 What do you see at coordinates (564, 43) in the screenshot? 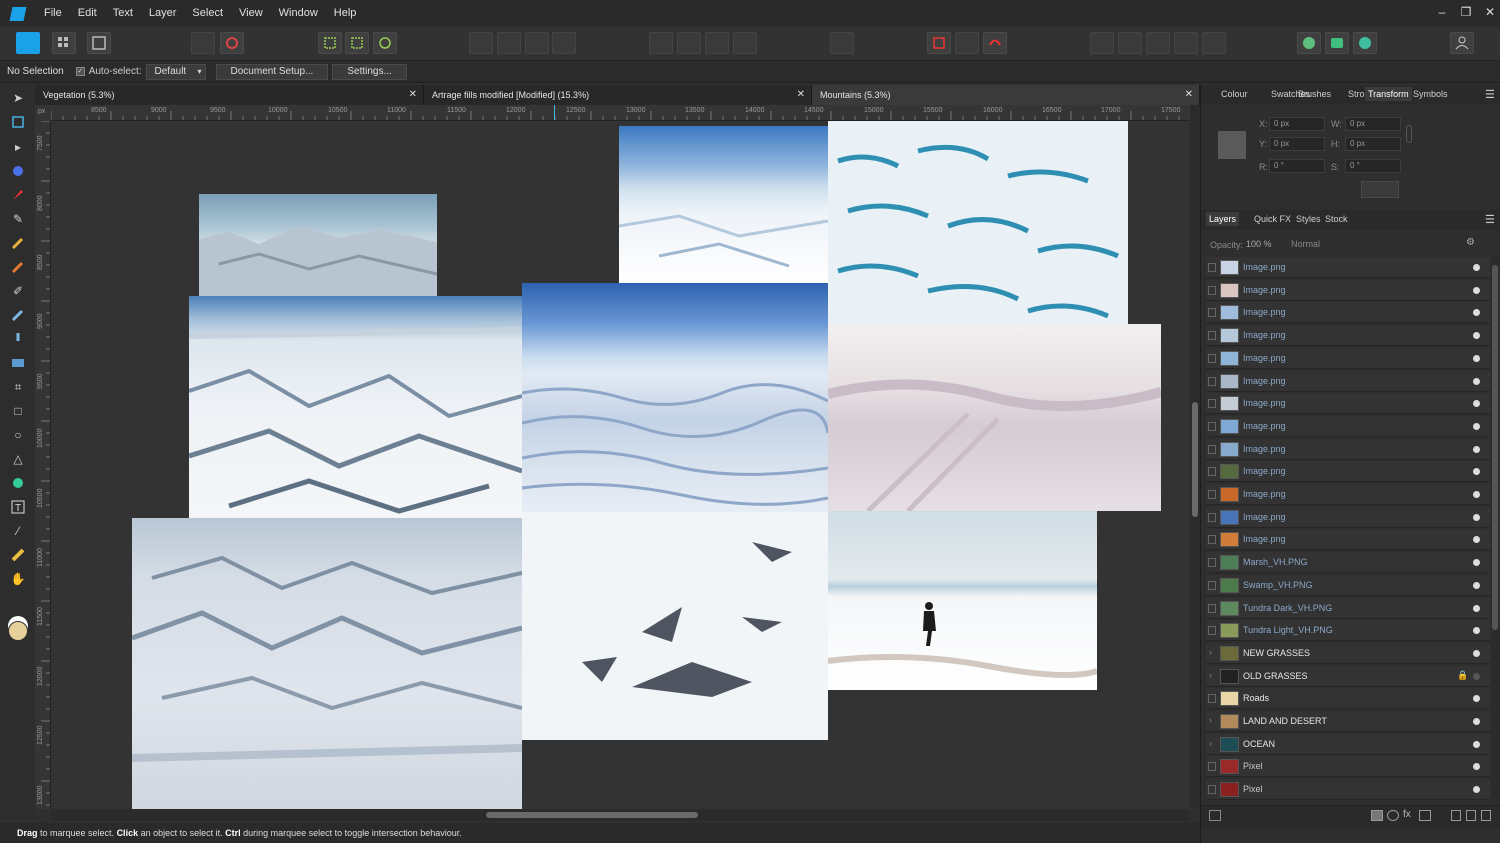
I see `distribute-icon` at bounding box center [564, 43].